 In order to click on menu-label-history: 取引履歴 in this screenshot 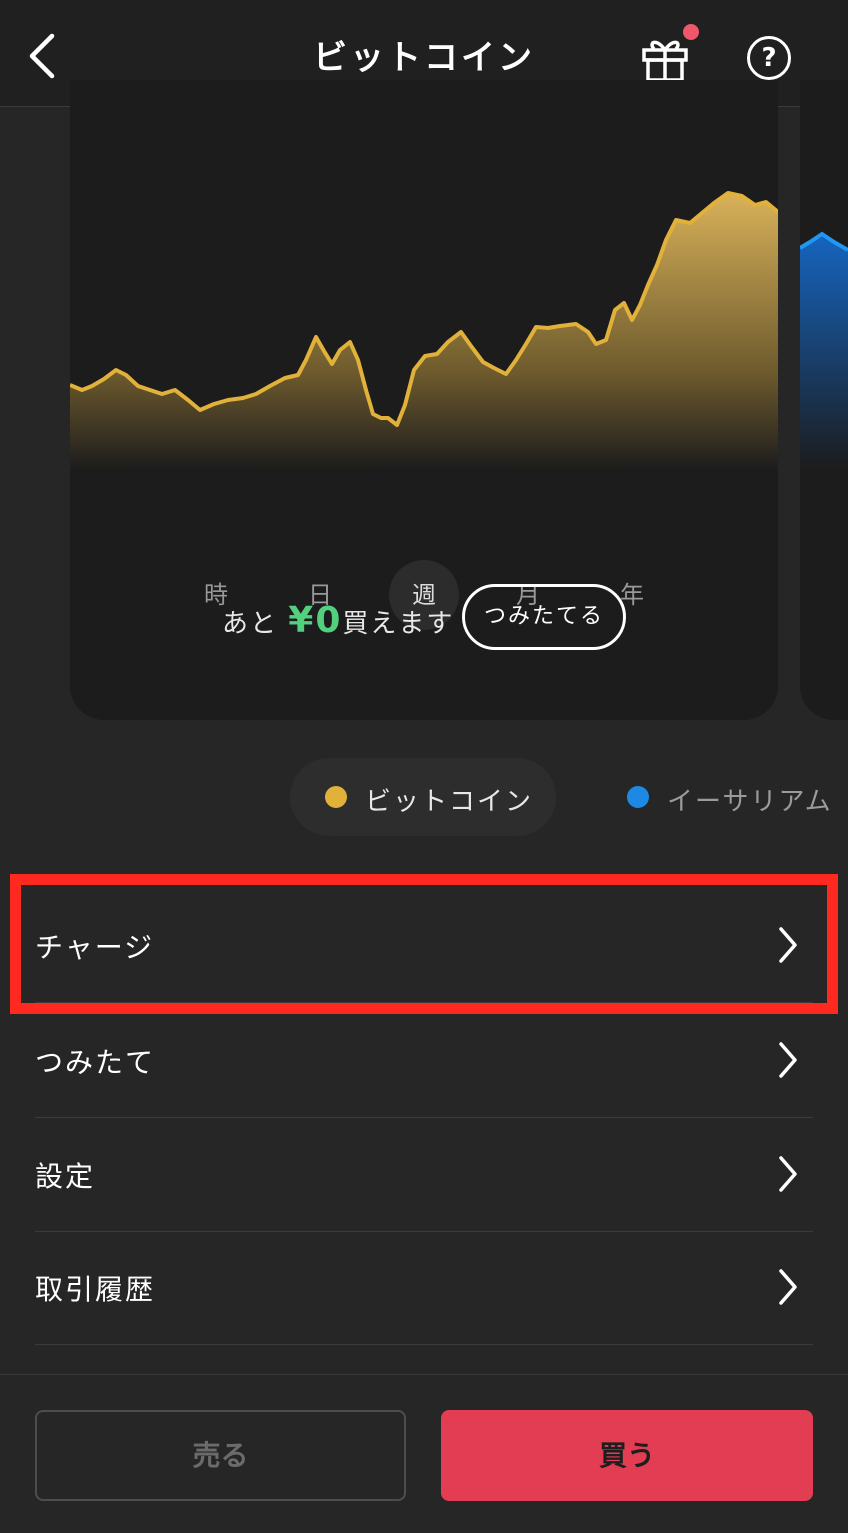, I will do `click(95, 1289)`.